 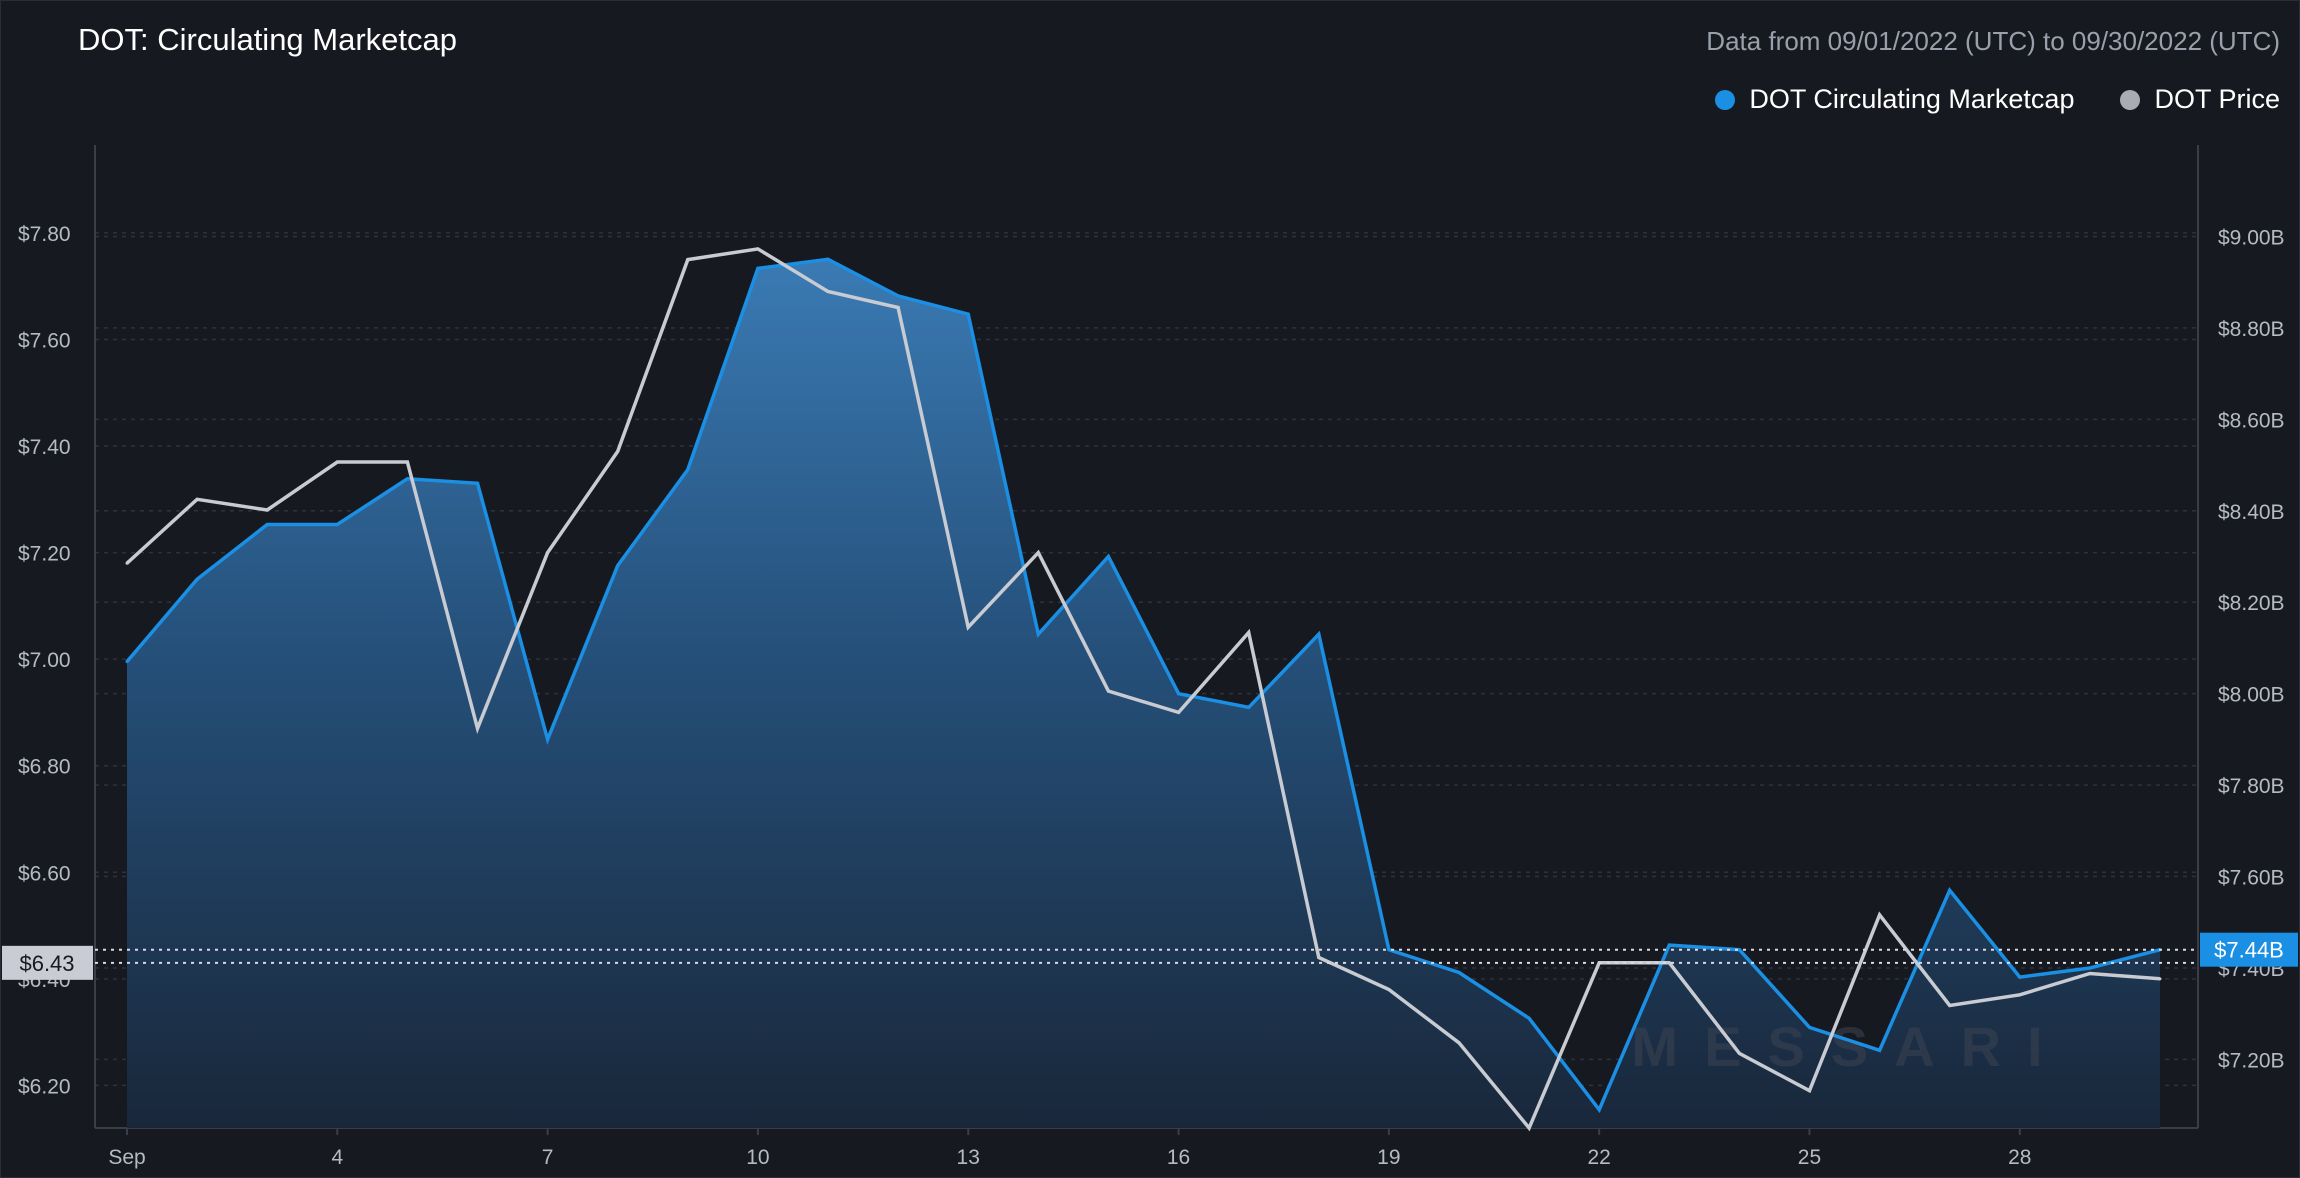 What do you see at coordinates (44, 554) in the screenshot?
I see `left-tick-label-5: $7.20` at bounding box center [44, 554].